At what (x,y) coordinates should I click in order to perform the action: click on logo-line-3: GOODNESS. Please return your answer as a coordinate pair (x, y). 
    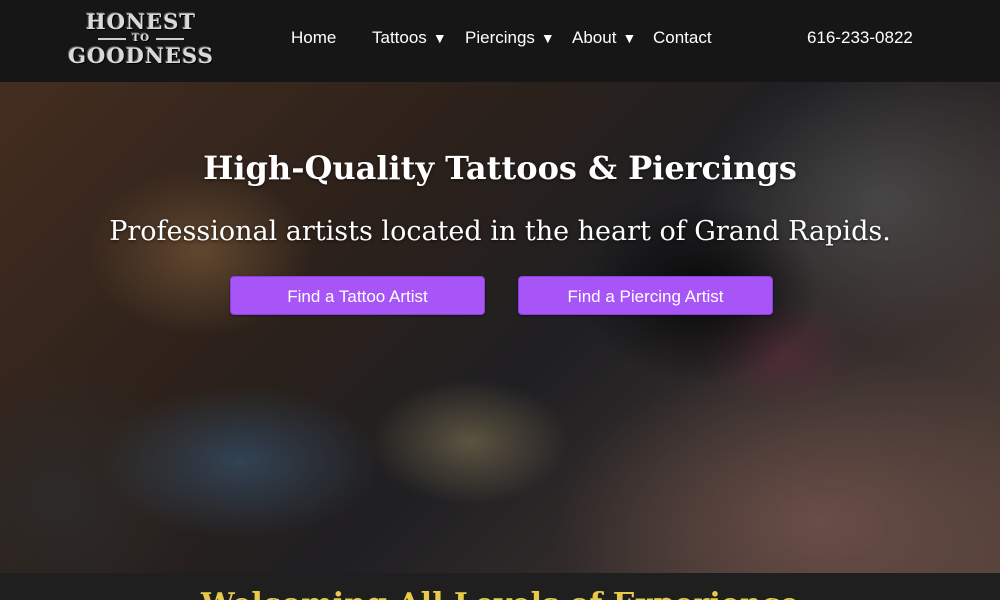
    Looking at the image, I should click on (141, 55).